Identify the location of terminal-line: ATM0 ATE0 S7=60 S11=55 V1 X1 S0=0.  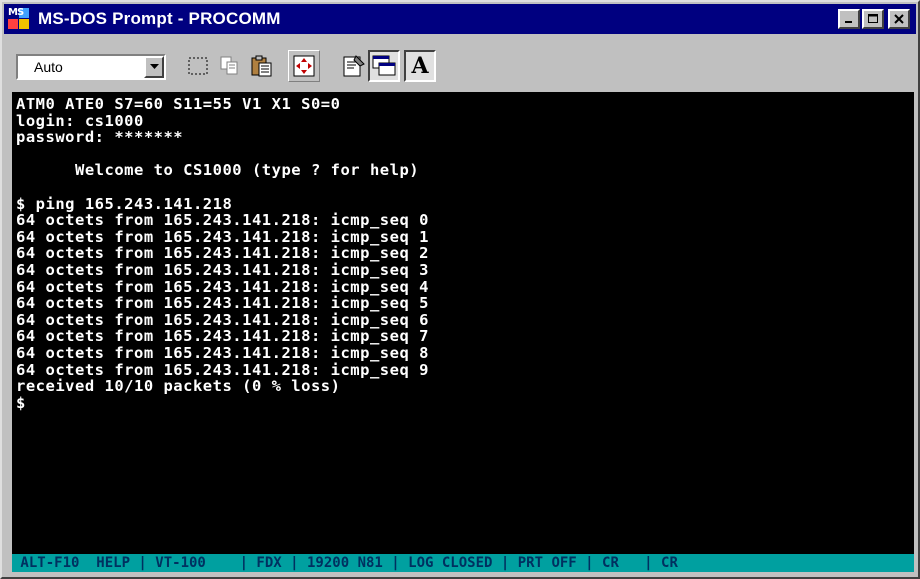
(178, 104).